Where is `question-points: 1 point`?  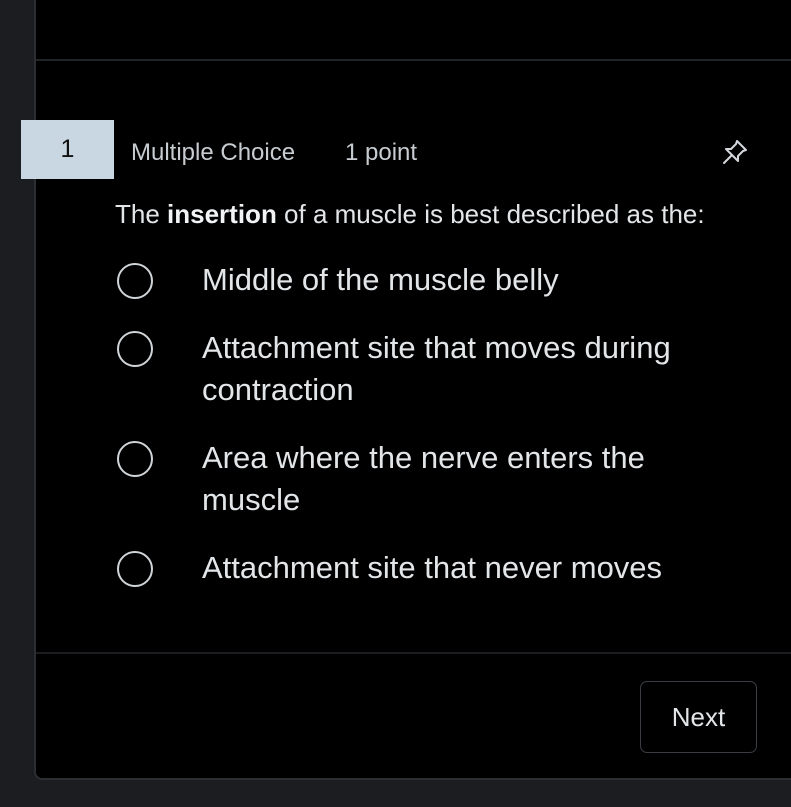
question-points: 1 point is located at coordinates (381, 152).